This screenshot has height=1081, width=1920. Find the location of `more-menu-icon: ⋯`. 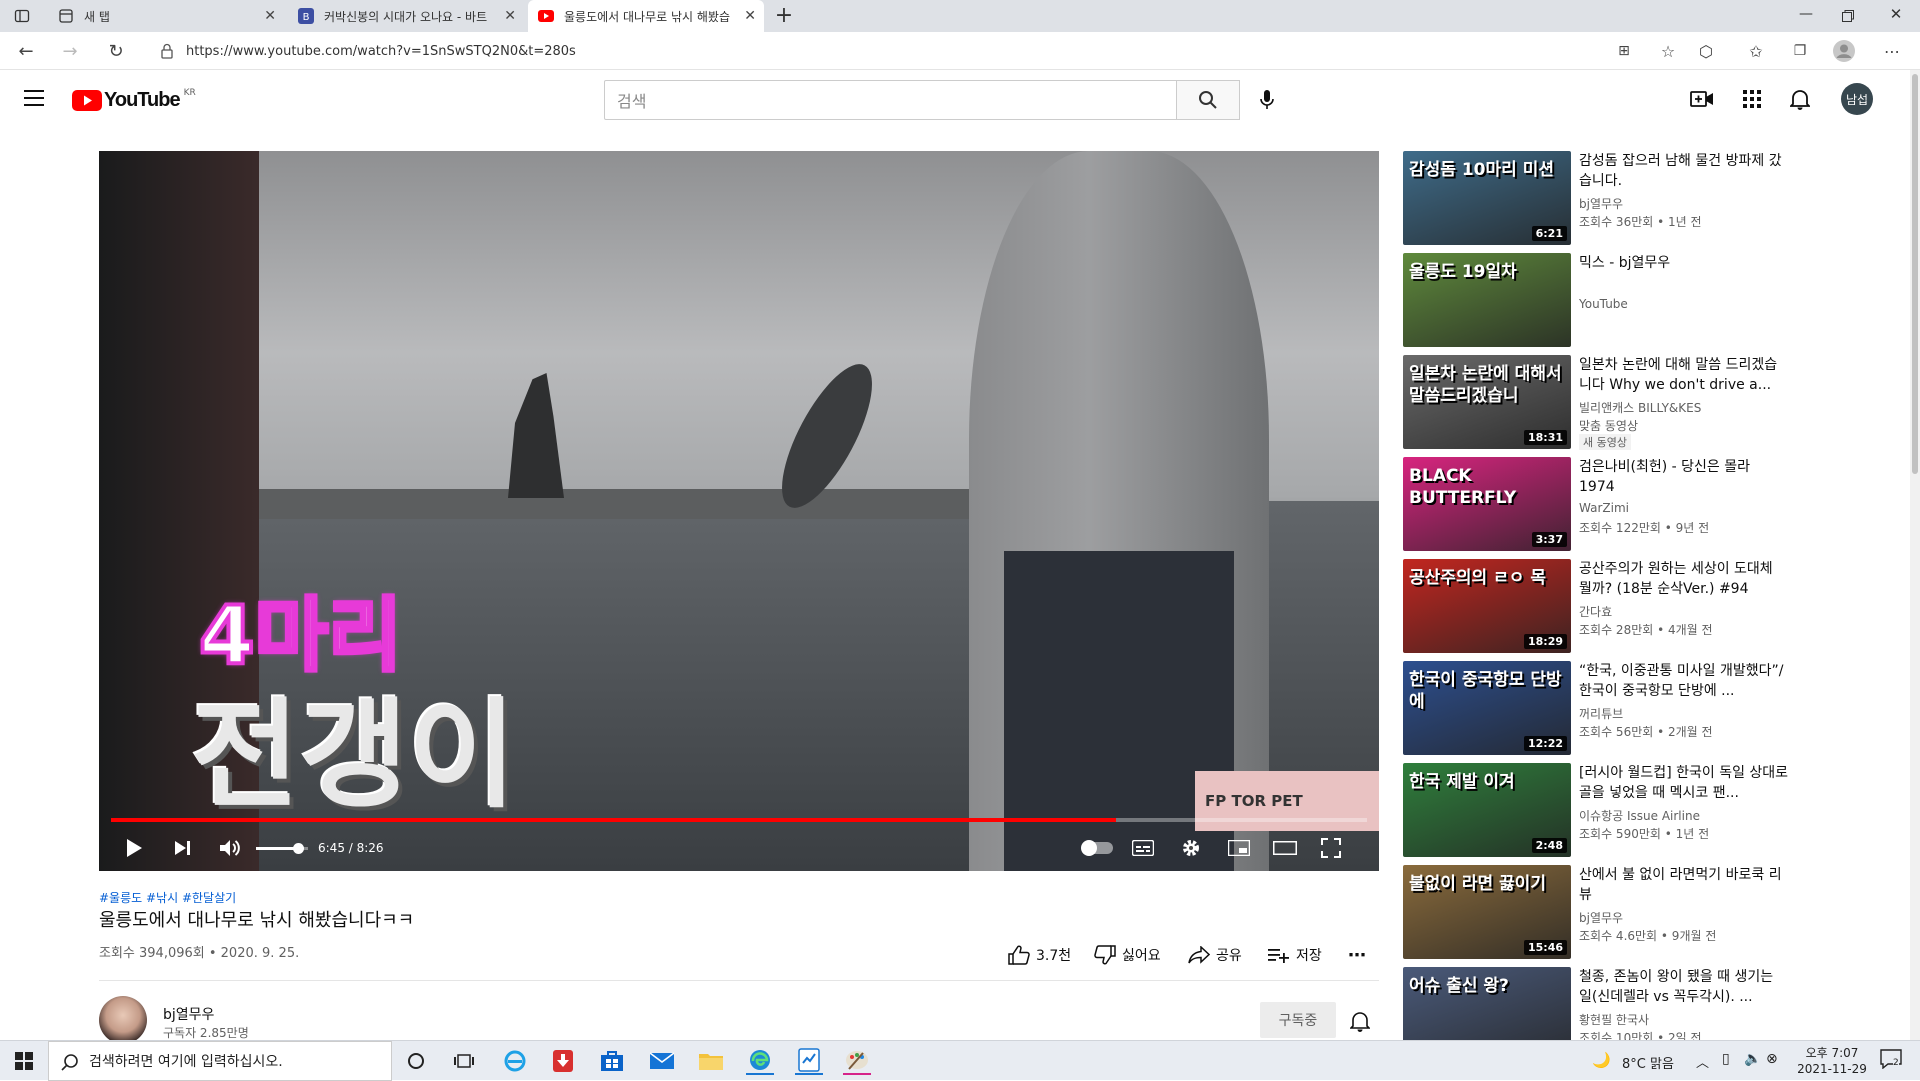

more-menu-icon: ⋯ is located at coordinates (1892, 51).